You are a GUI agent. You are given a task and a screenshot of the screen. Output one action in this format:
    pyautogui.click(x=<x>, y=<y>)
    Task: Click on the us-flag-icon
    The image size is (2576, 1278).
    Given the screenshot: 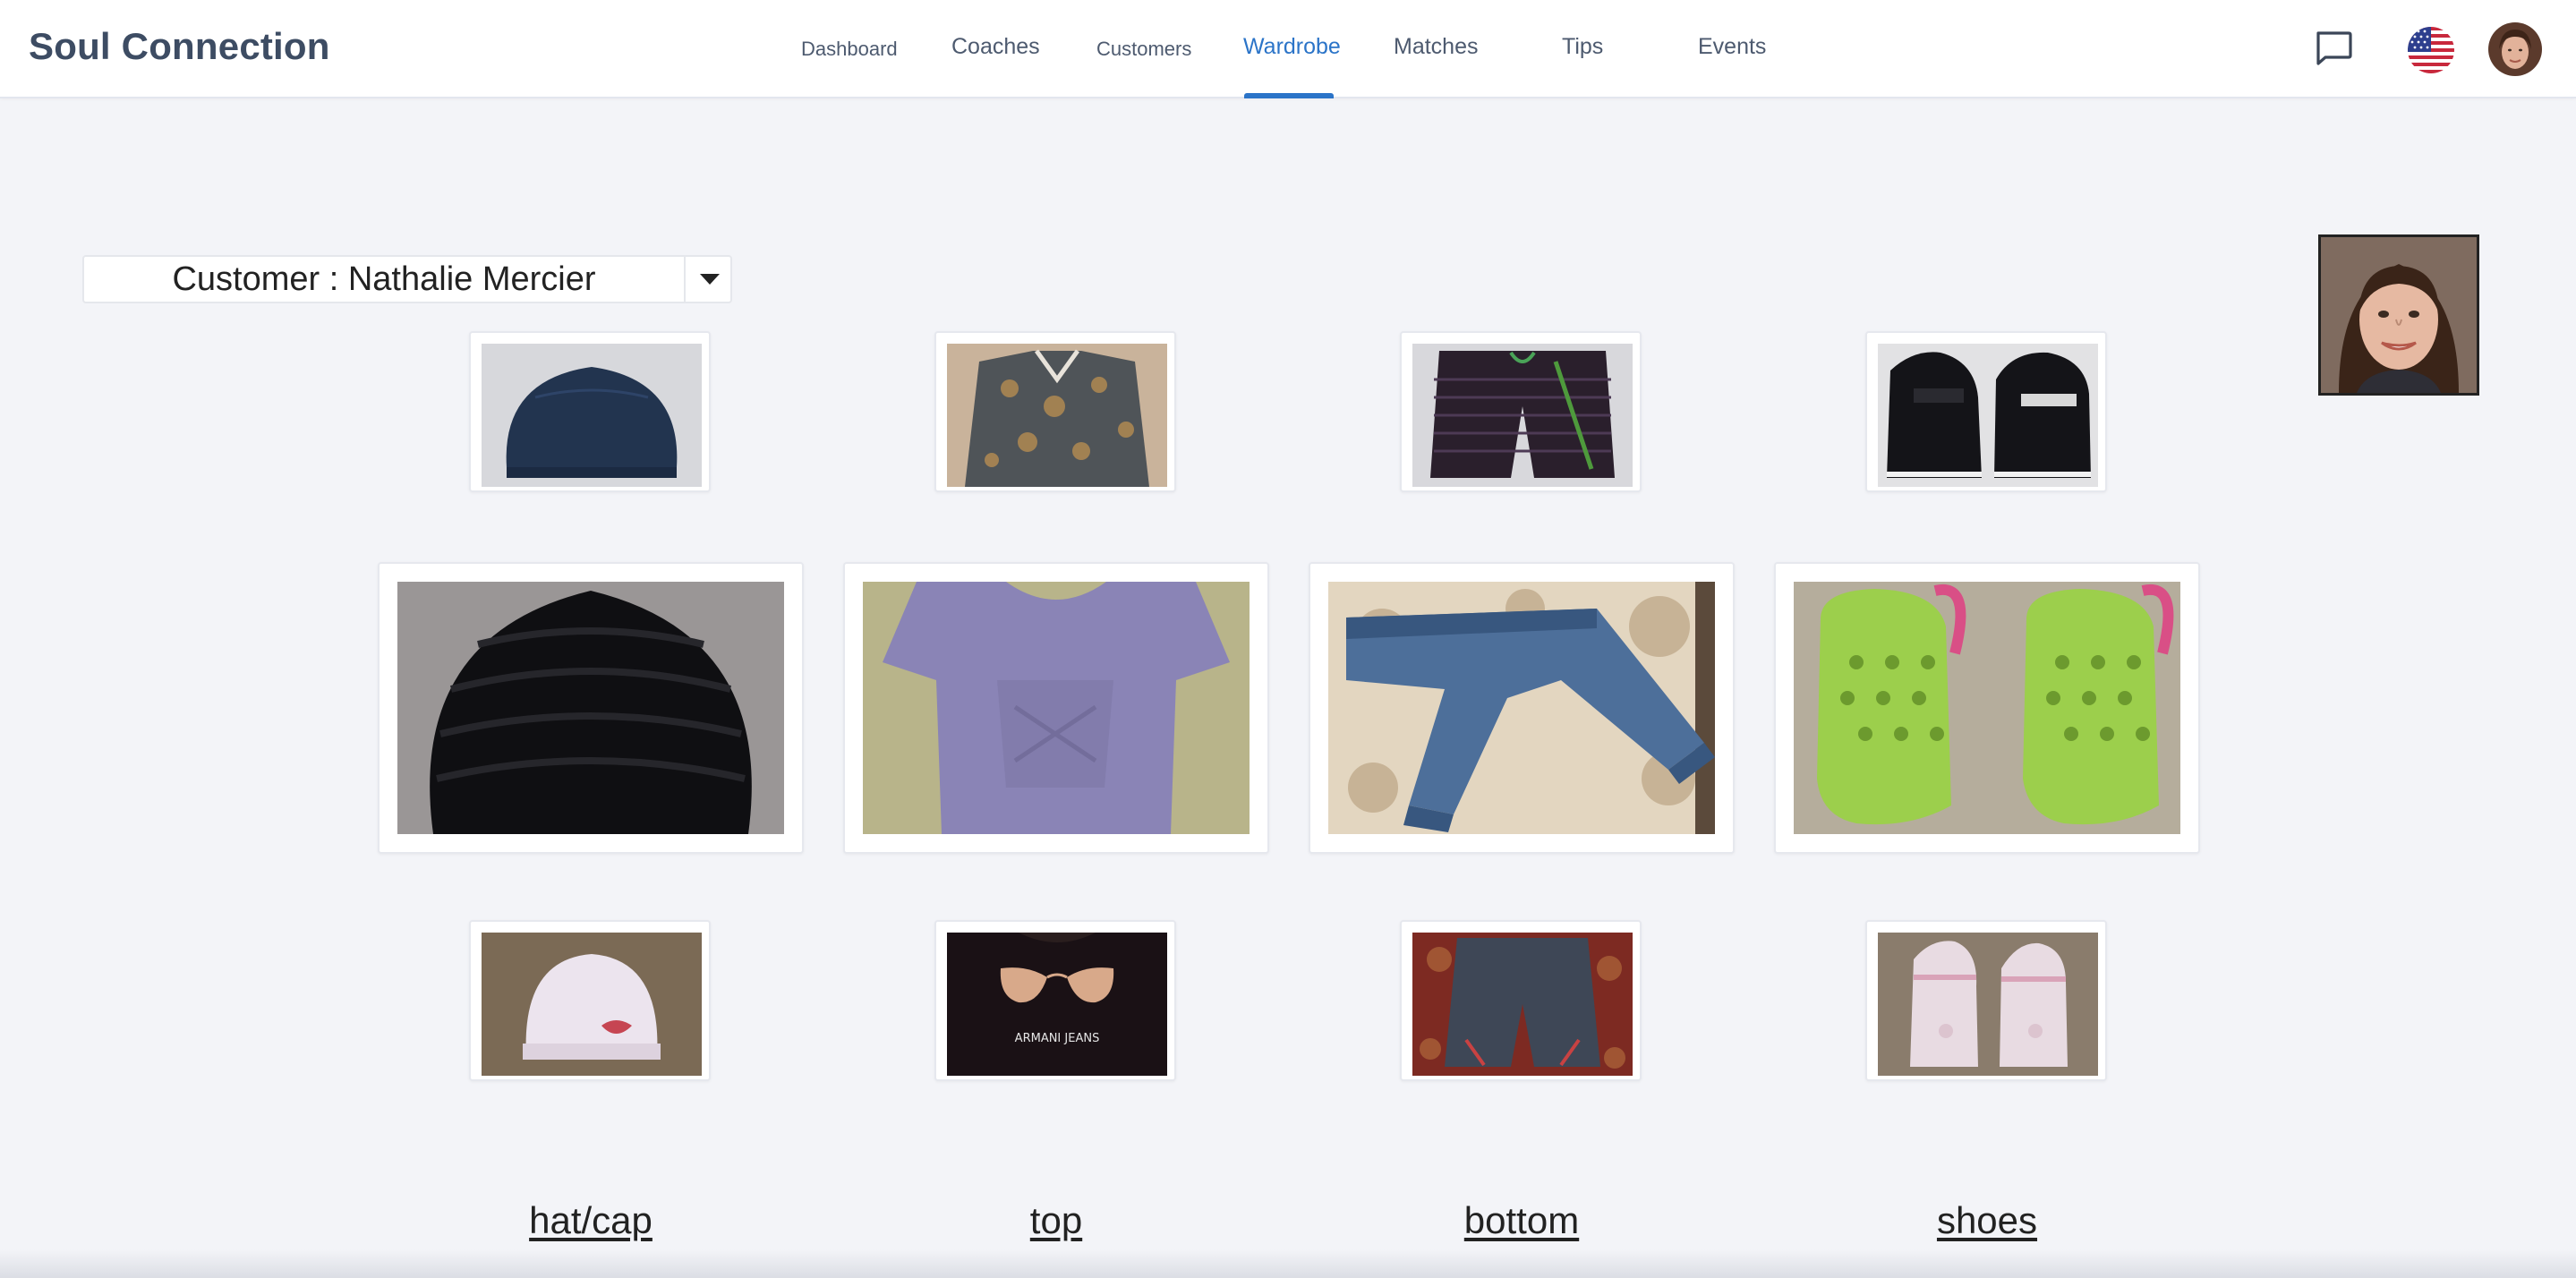 What is the action you would take?
    pyautogui.click(x=2431, y=50)
    